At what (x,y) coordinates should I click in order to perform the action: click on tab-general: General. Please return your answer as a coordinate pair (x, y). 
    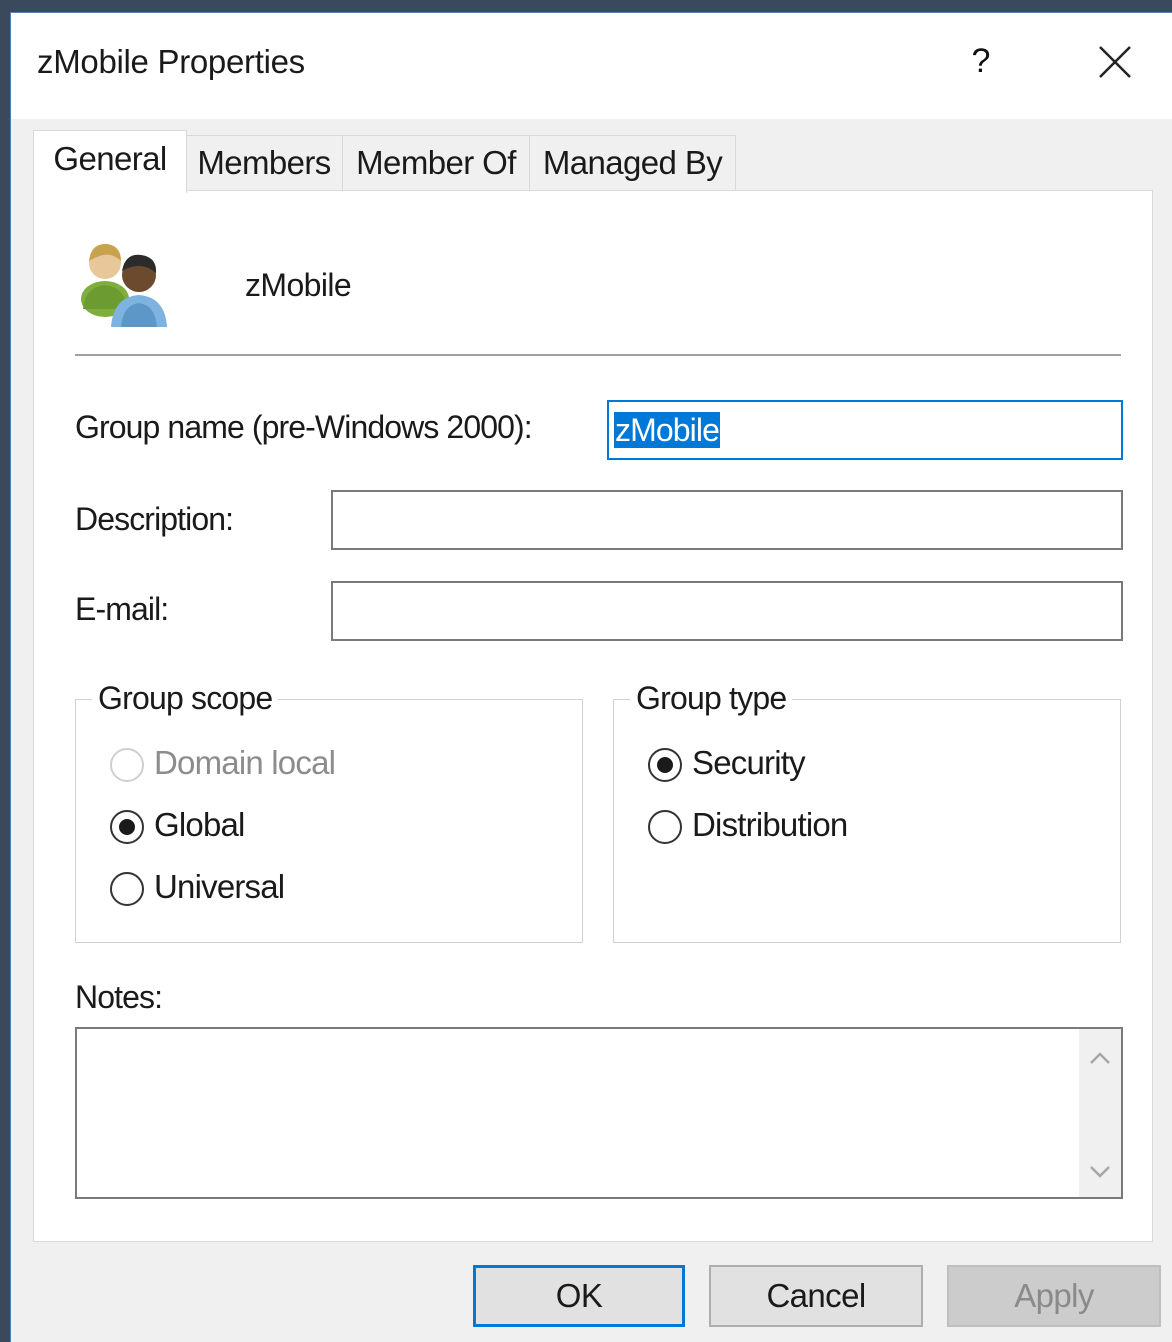
    Looking at the image, I should click on (110, 161).